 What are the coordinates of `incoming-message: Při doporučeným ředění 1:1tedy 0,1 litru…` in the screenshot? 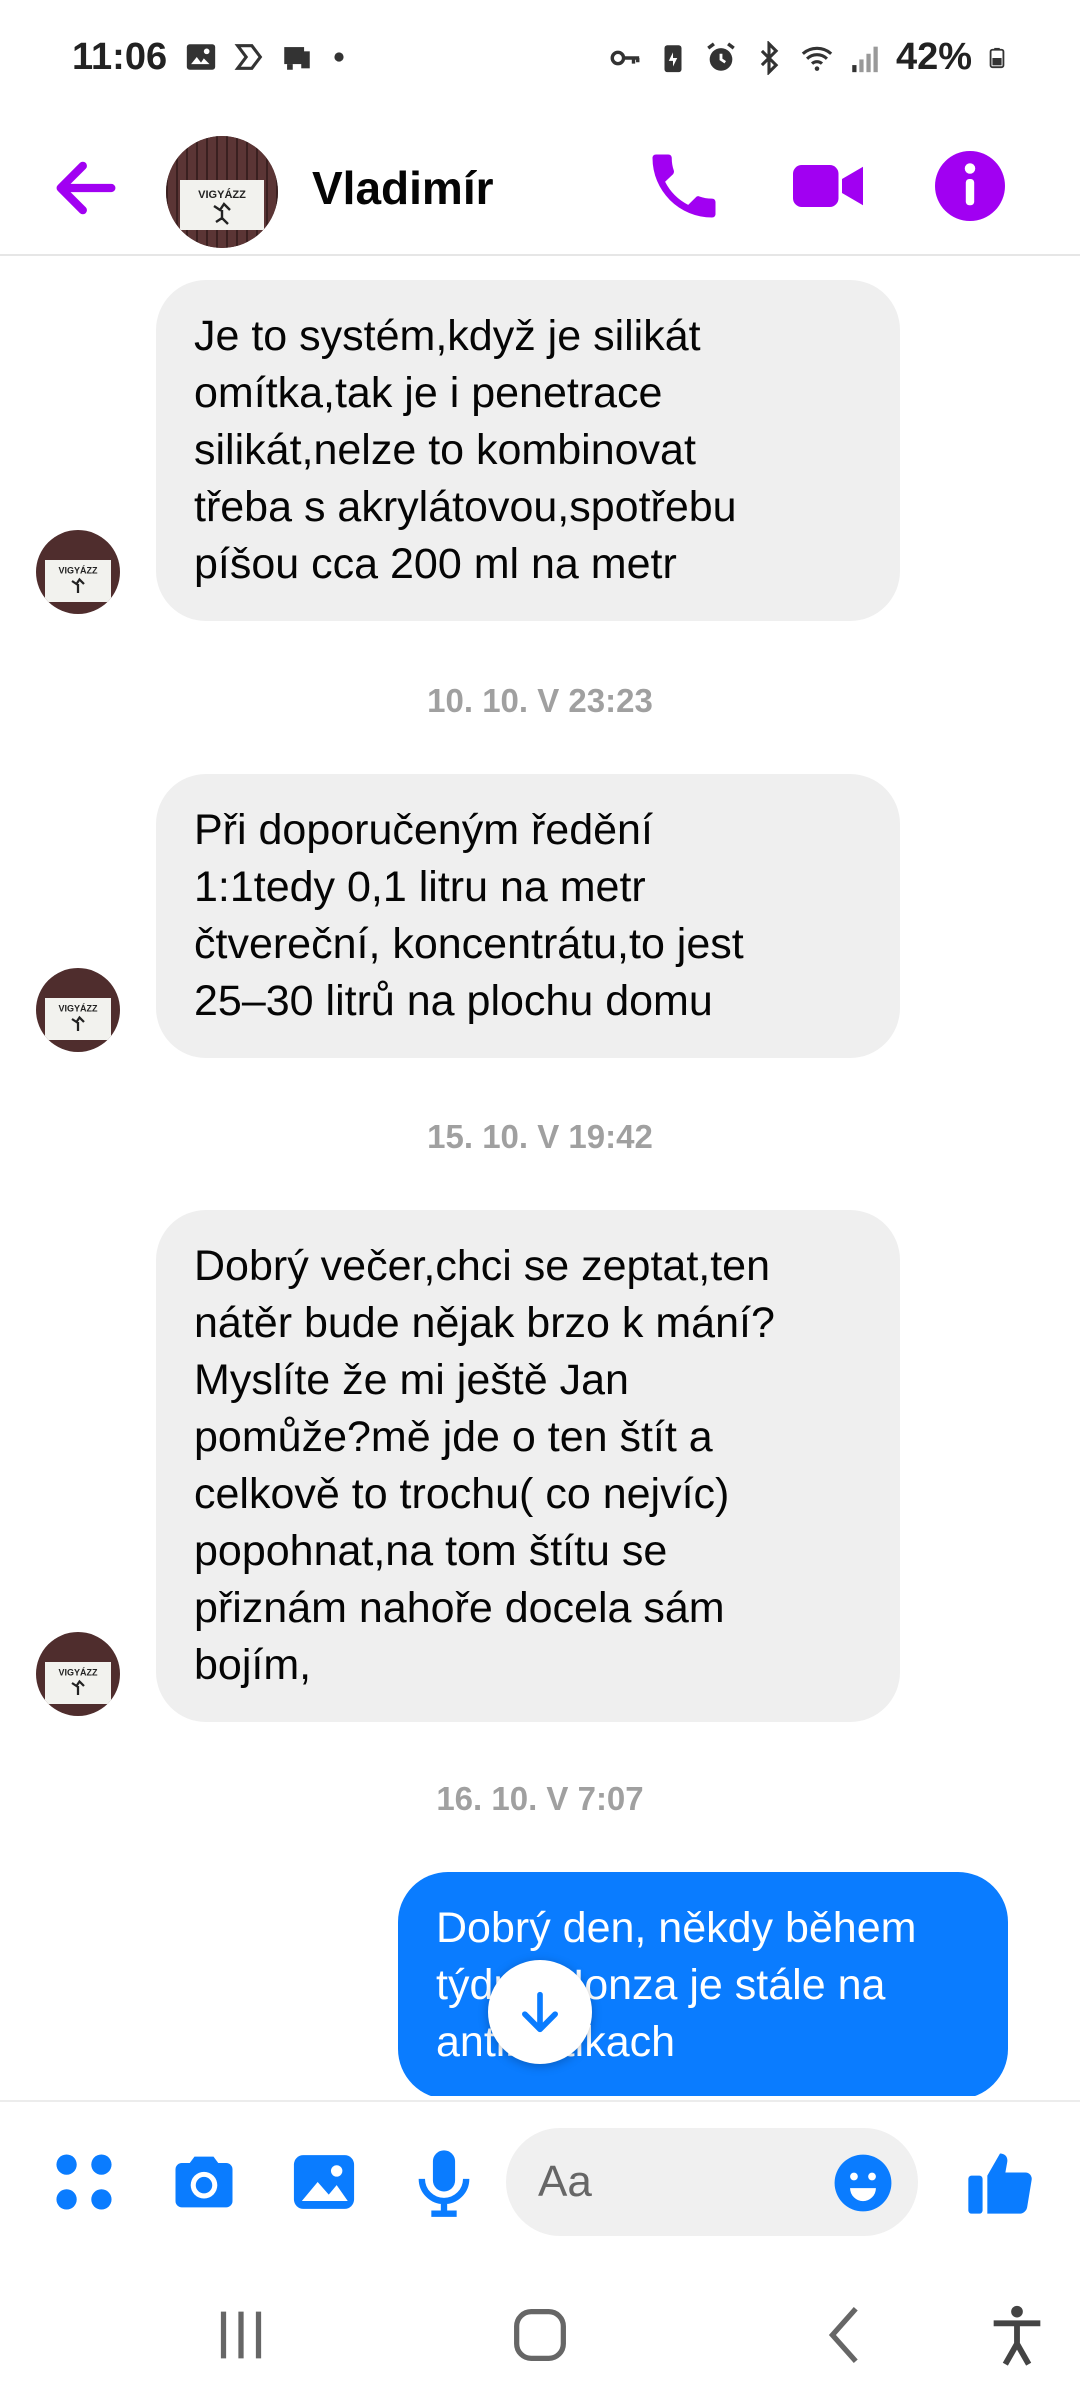 It's located at (528, 916).